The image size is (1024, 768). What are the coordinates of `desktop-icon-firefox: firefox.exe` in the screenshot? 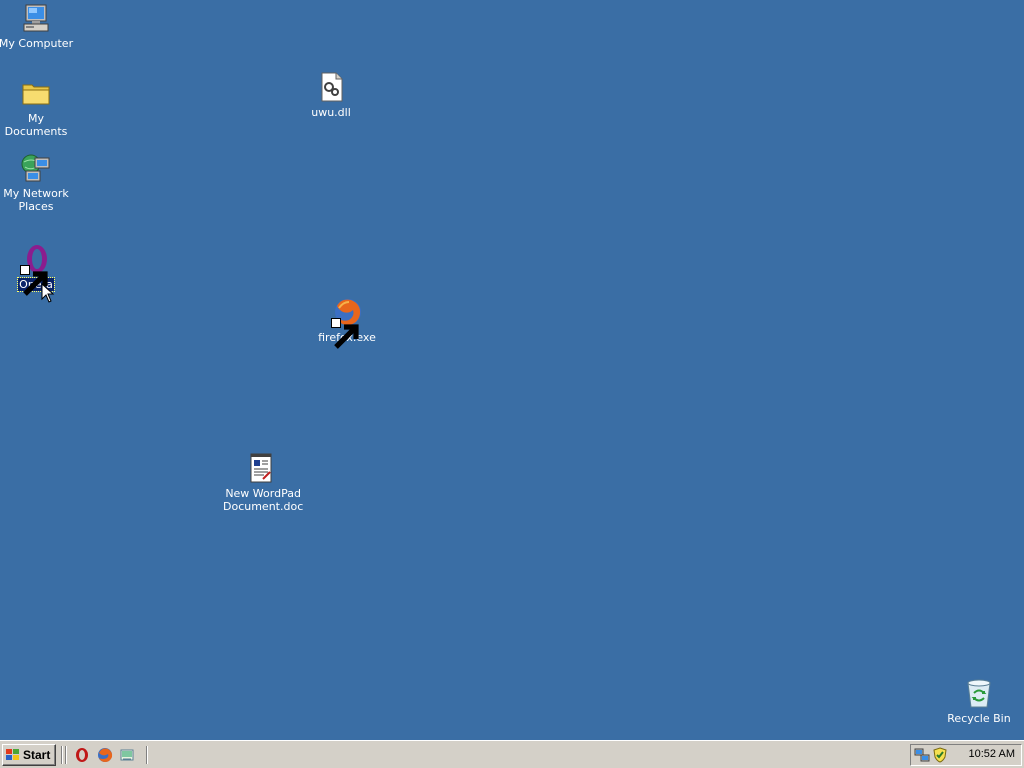 It's located at (347, 322).